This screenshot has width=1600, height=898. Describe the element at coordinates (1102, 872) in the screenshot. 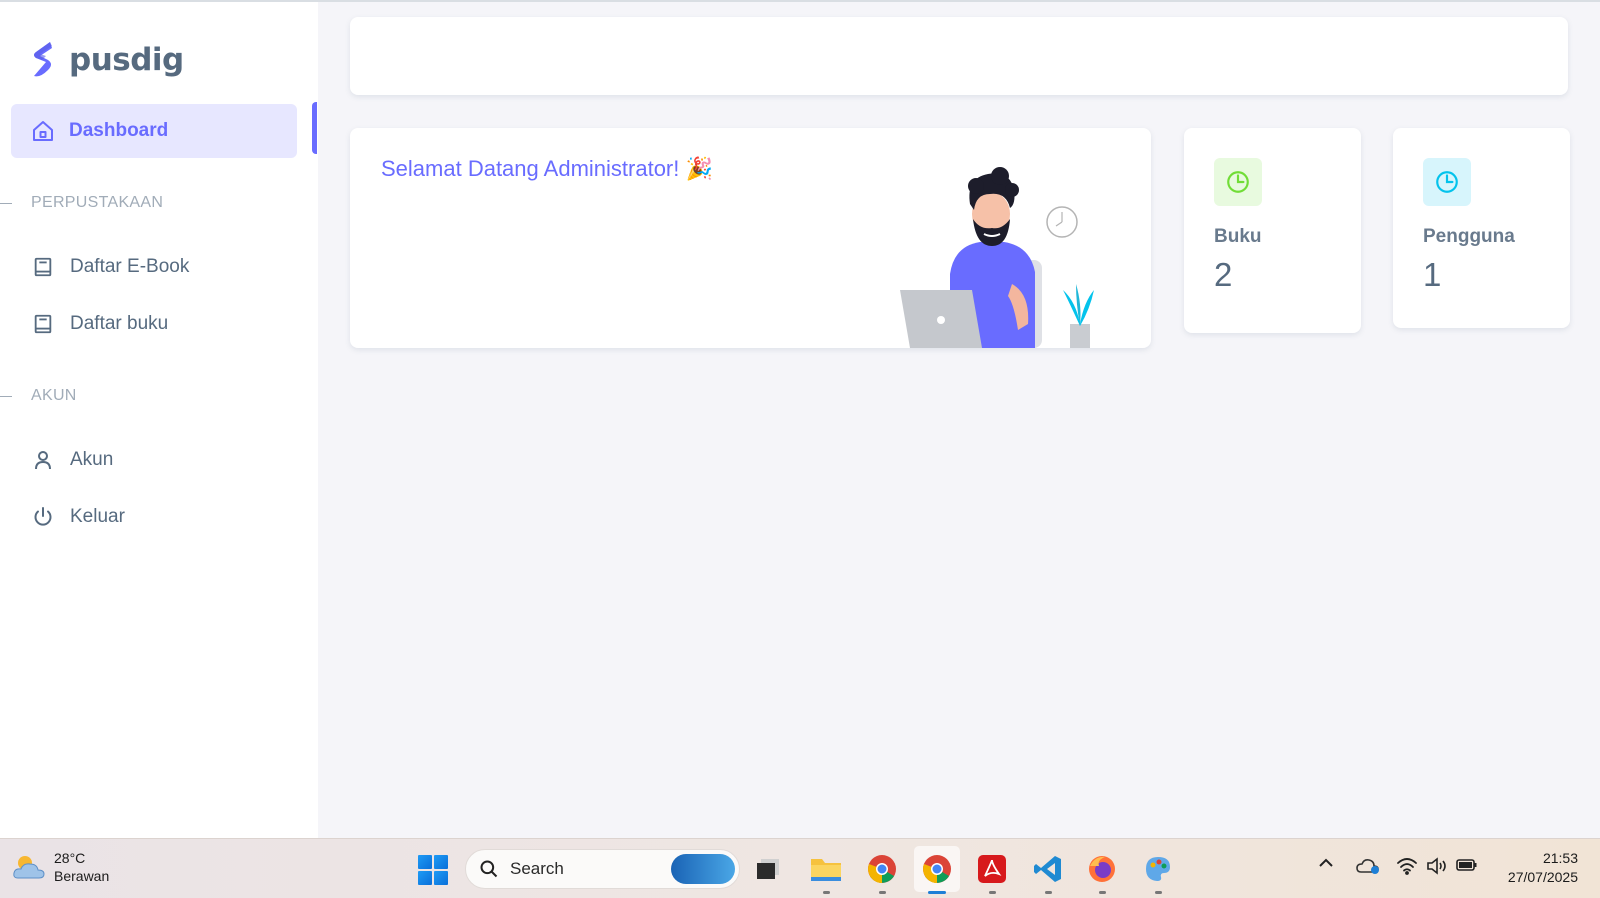

I see `firefox-icon` at that location.